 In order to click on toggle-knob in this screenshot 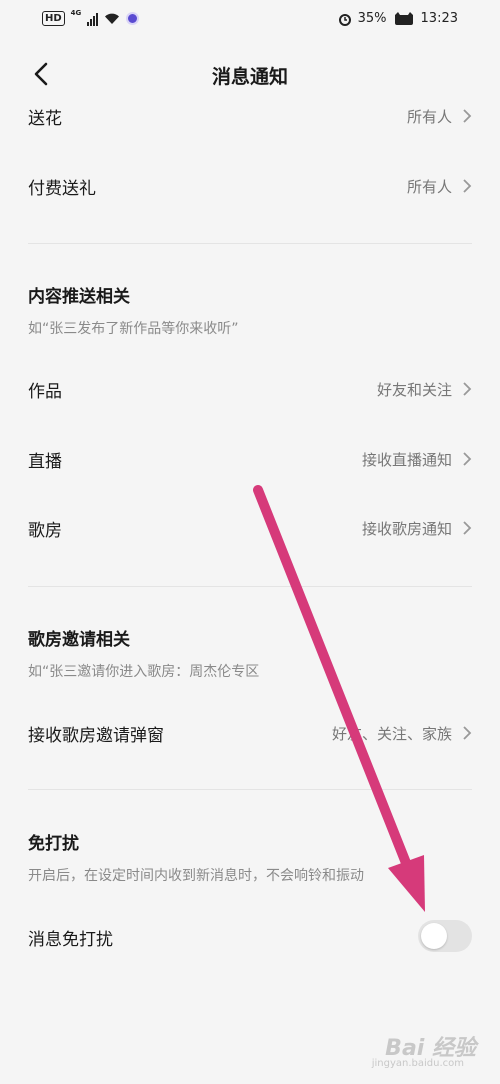, I will do `click(434, 936)`.